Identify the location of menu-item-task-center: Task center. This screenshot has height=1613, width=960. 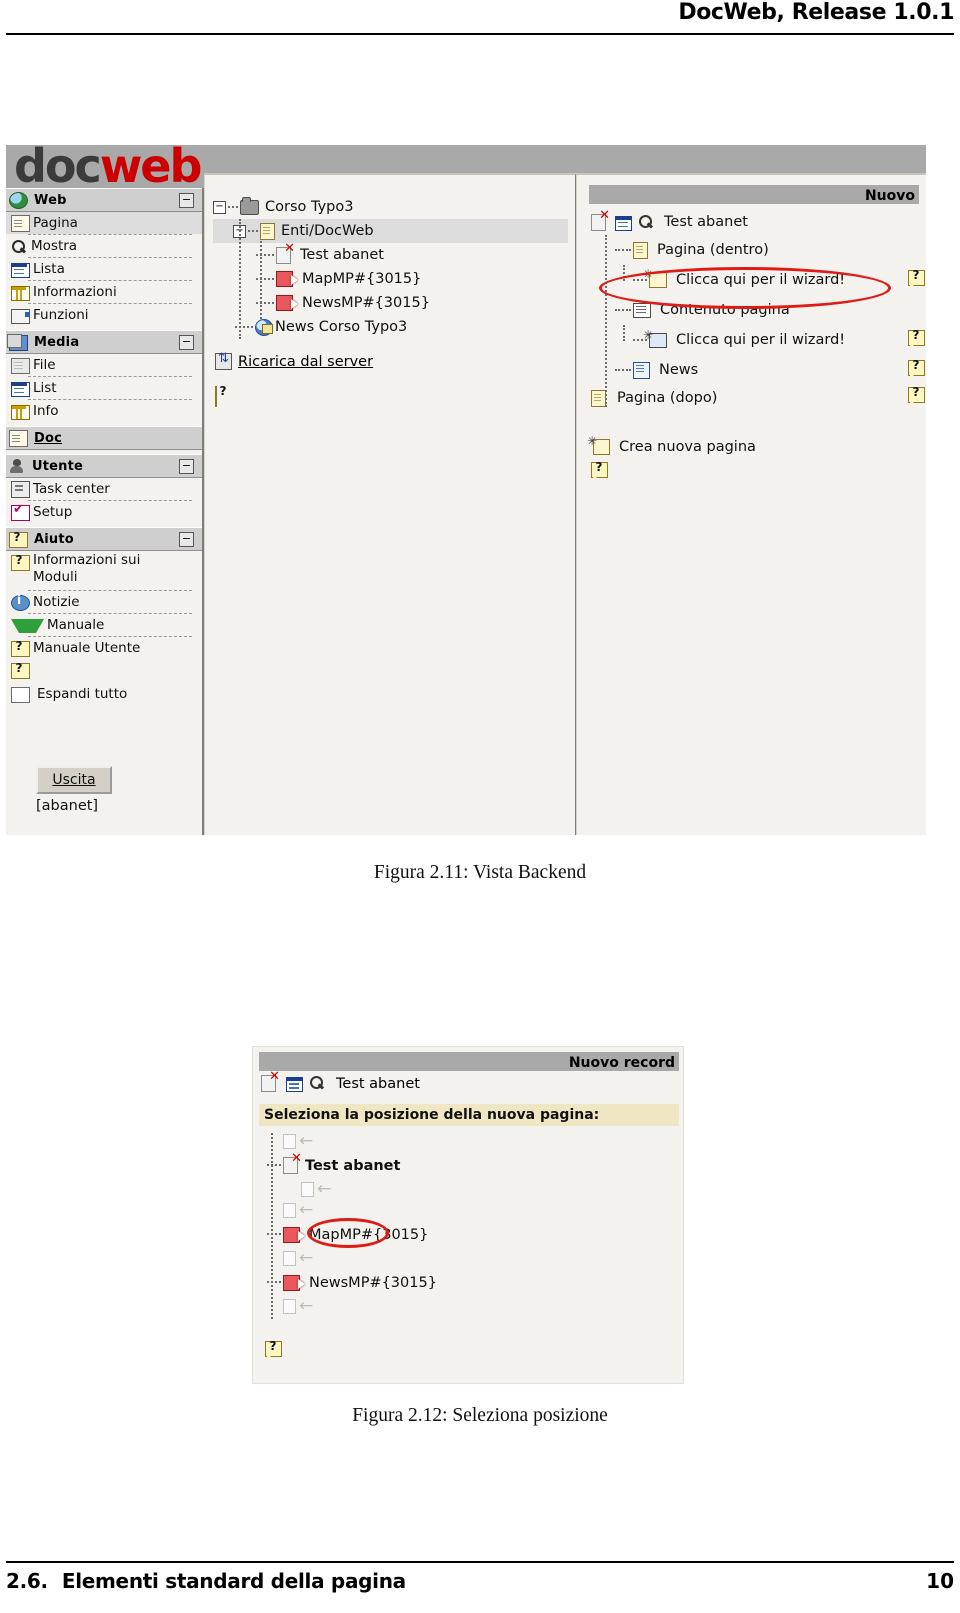
(104, 489).